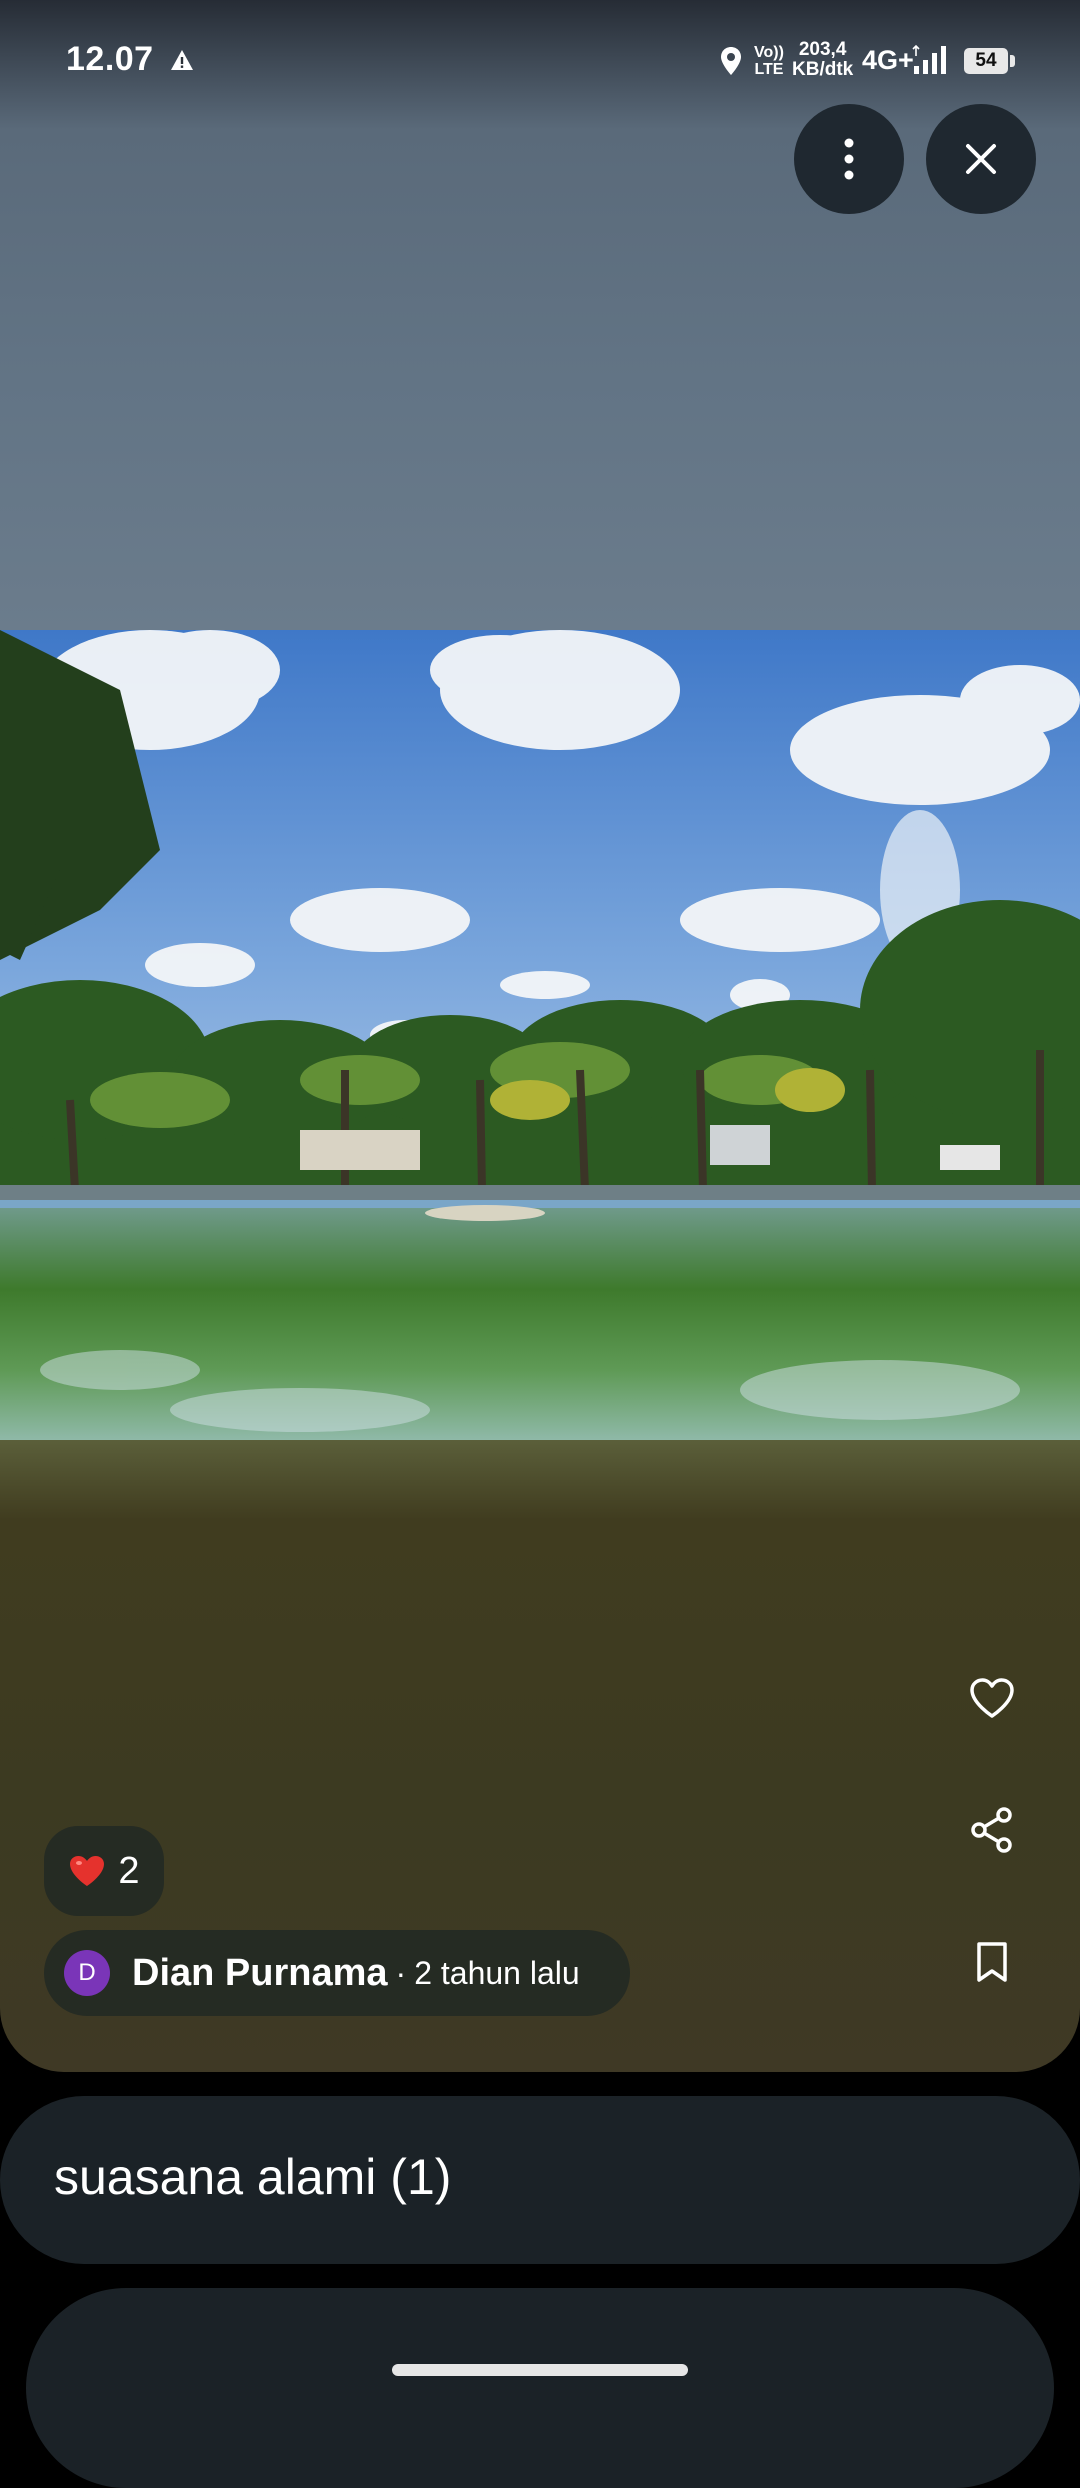 The width and height of the screenshot is (1080, 2488). I want to click on album-title: suasana alami (1), so click(253, 2177).